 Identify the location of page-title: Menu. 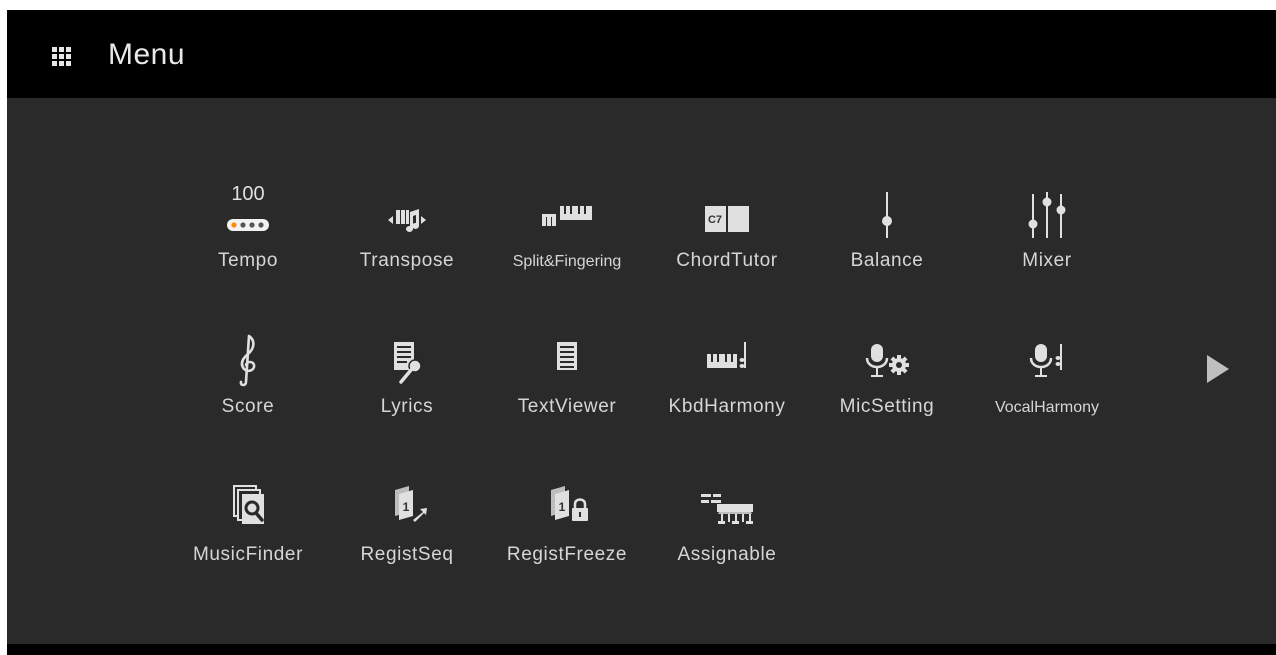
(147, 54).